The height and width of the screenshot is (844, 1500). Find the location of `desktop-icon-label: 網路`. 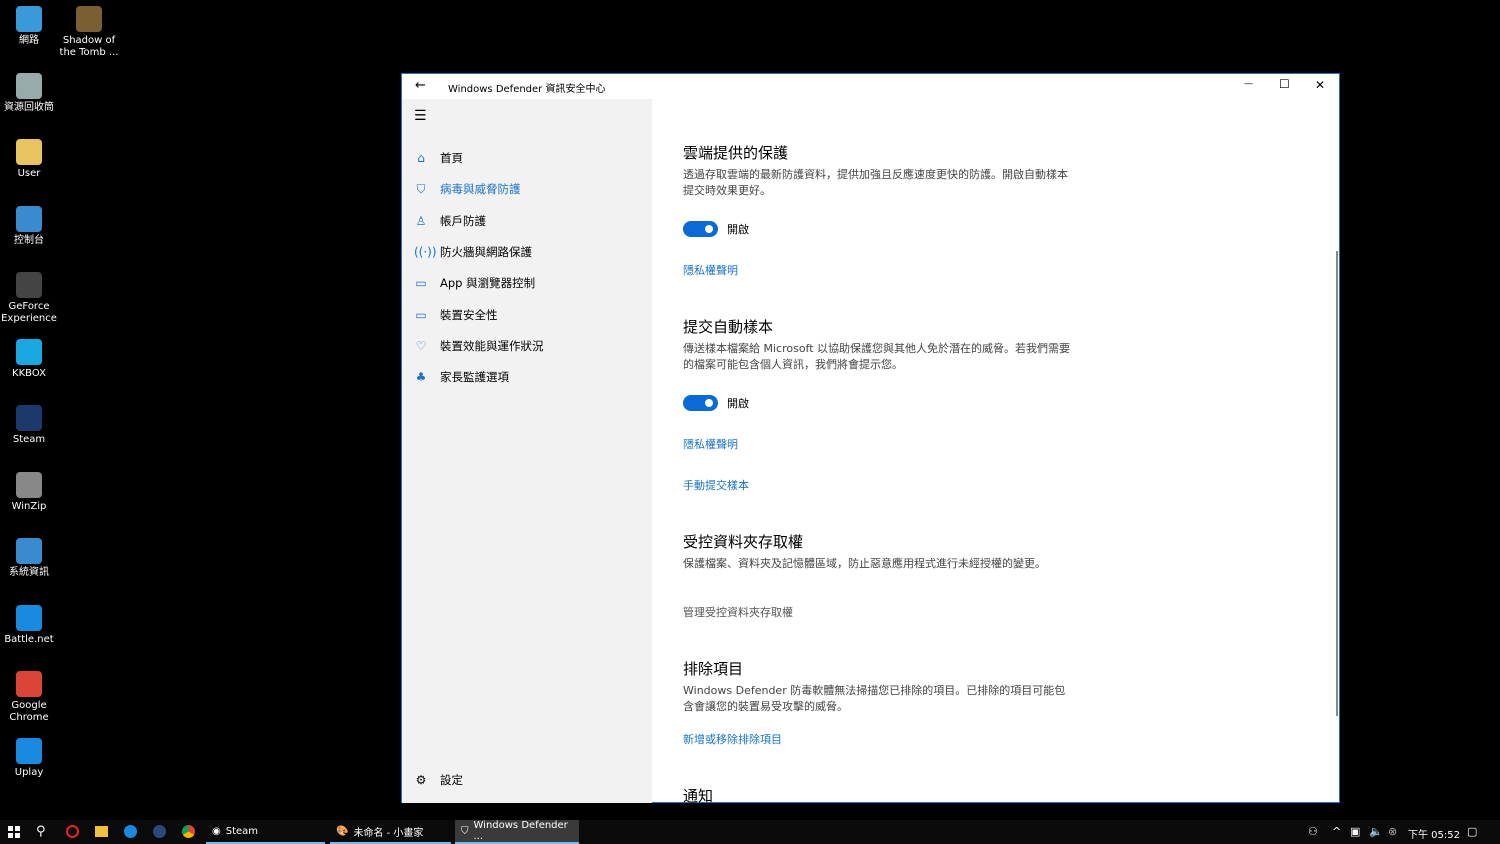

desktop-icon-label: 網路 is located at coordinates (29, 40).